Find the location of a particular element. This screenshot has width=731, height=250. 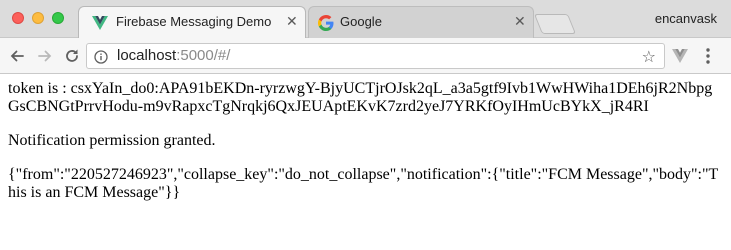

kebab-menu-icon is located at coordinates (708, 56).